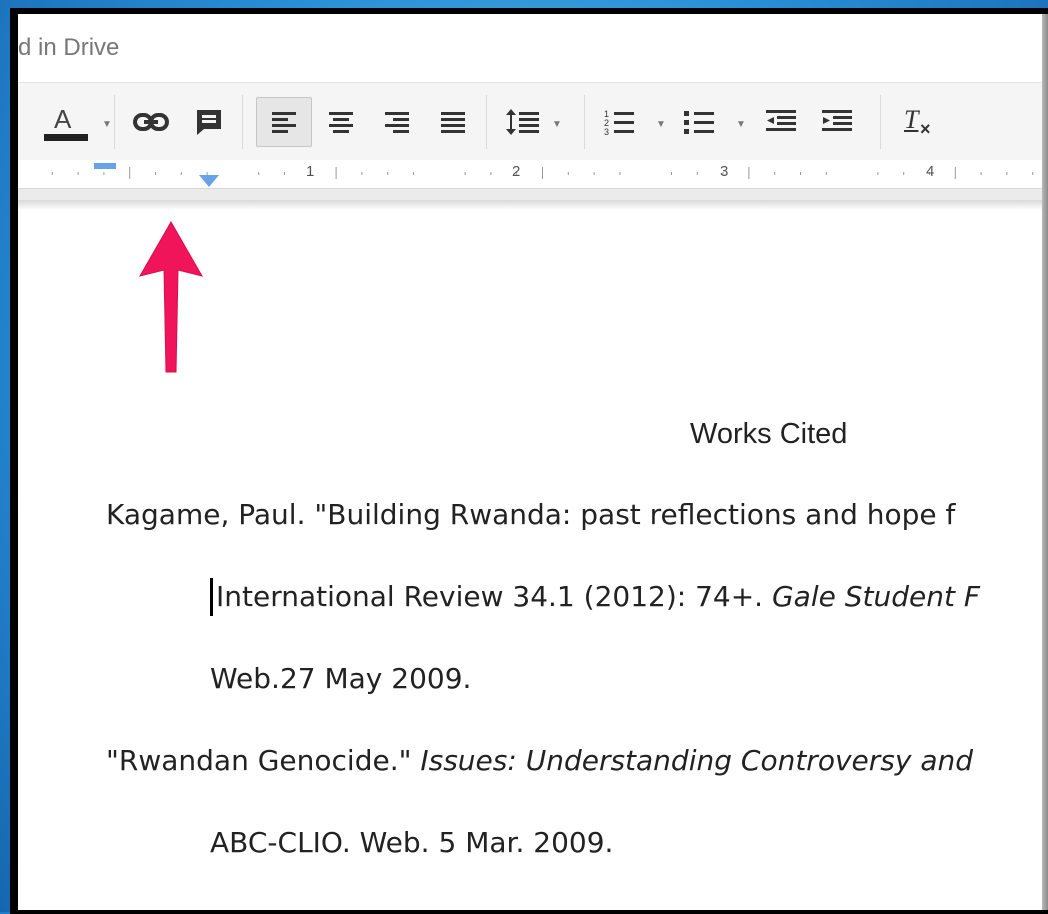  What do you see at coordinates (661, 124) in the screenshot?
I see `numbered-list-dropdown-caret: ▼` at bounding box center [661, 124].